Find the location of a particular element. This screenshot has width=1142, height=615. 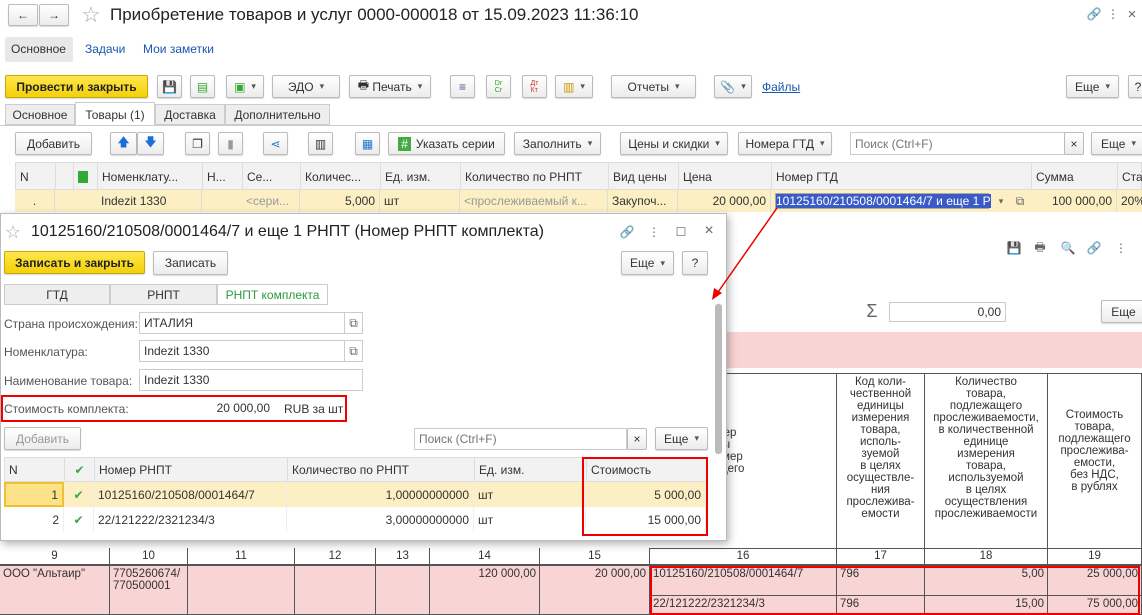

red-arrow is located at coordinates (745, 253).